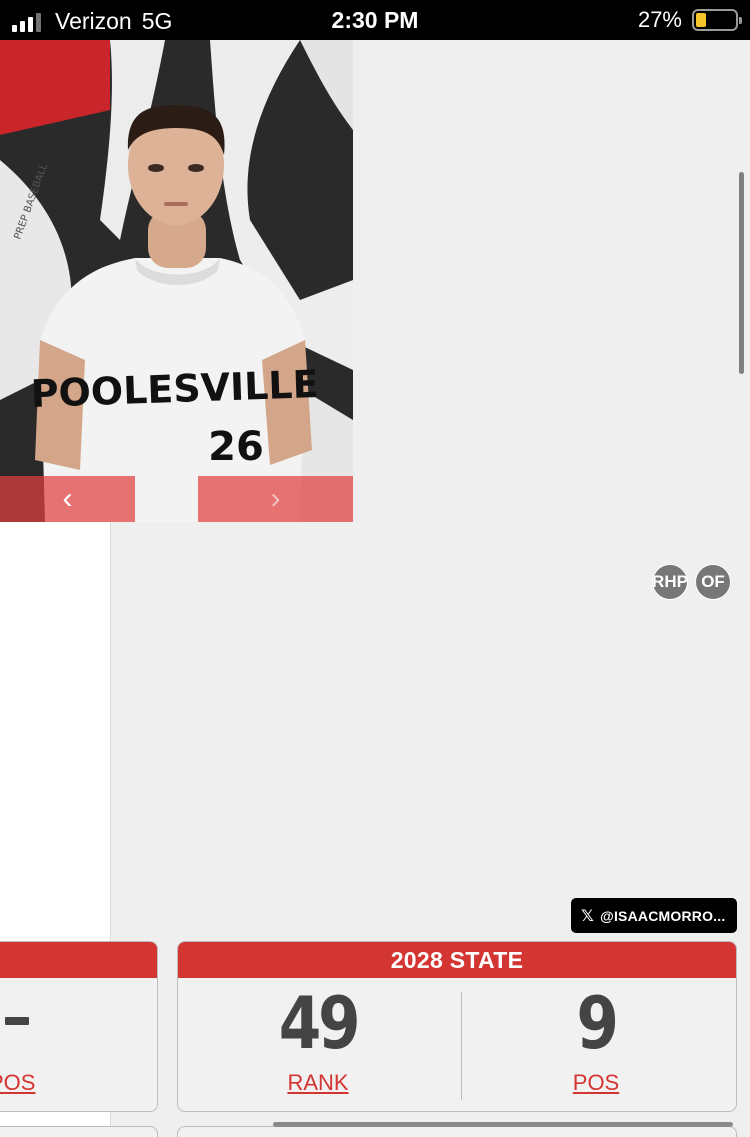 The image size is (750, 1137). I want to click on chevron-left-icon: ‹, so click(67, 498).